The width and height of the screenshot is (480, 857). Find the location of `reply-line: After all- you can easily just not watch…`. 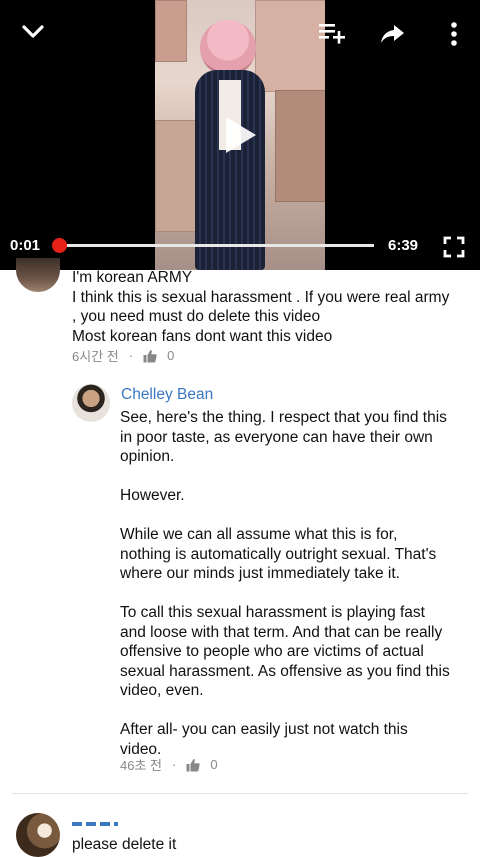

reply-line: After all- you can easily just not watch… is located at coordinates (264, 729).